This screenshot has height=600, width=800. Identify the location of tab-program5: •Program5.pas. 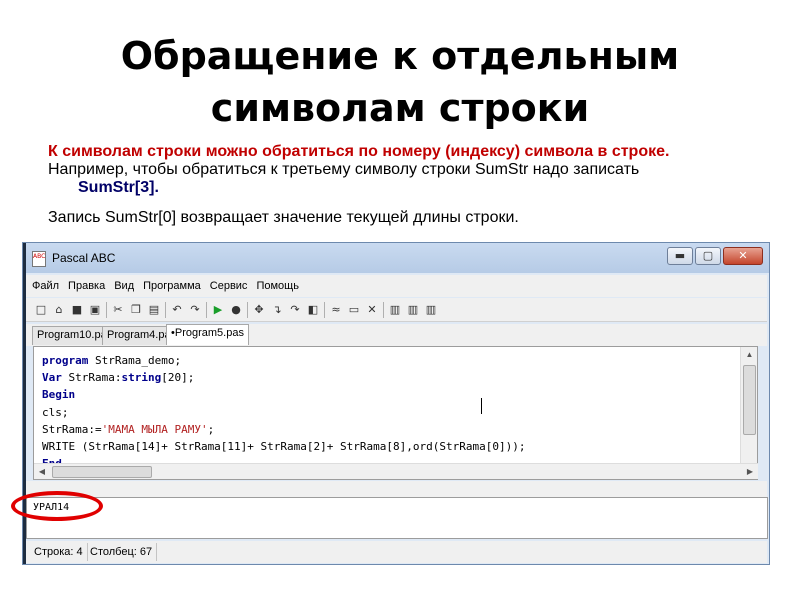
(207, 334).